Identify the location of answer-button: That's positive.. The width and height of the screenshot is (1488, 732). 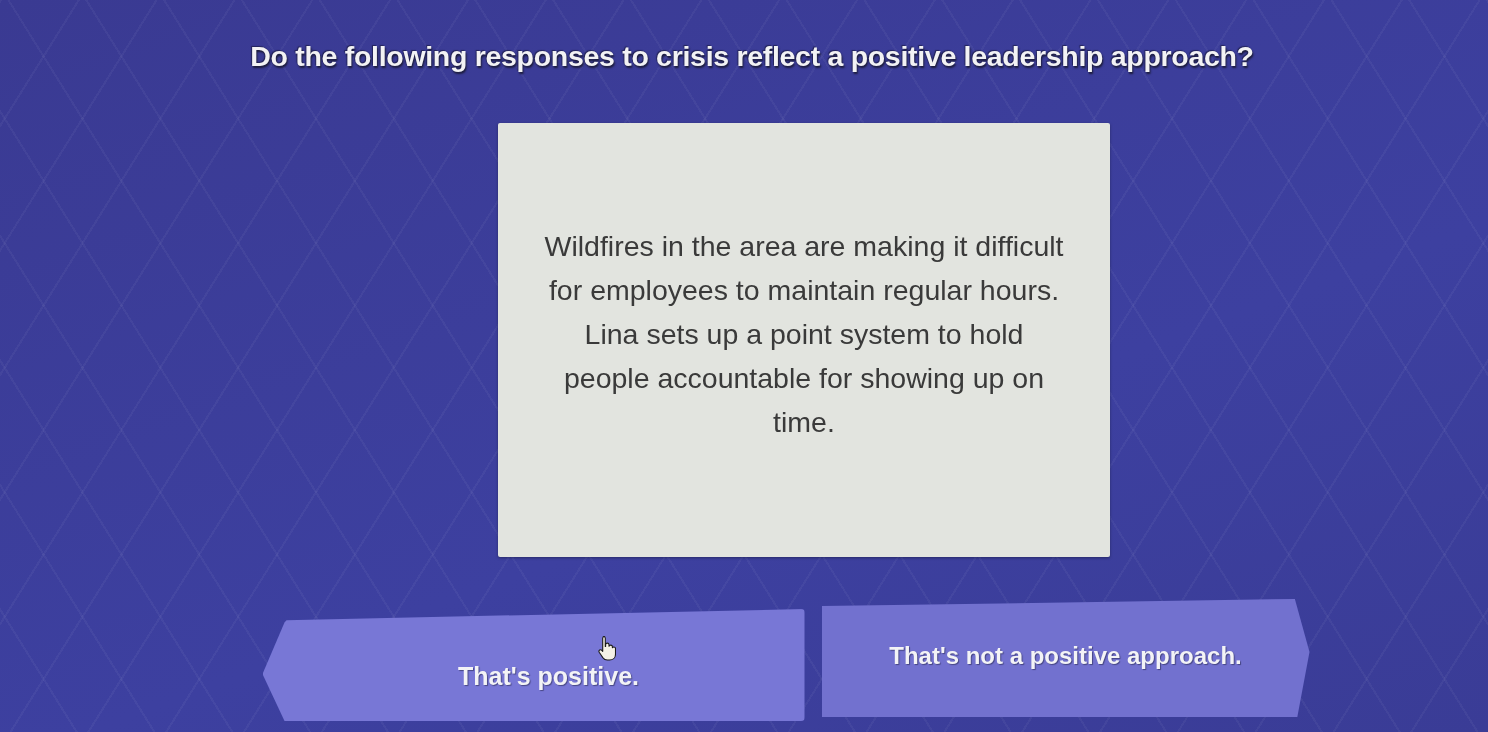
(533, 665).